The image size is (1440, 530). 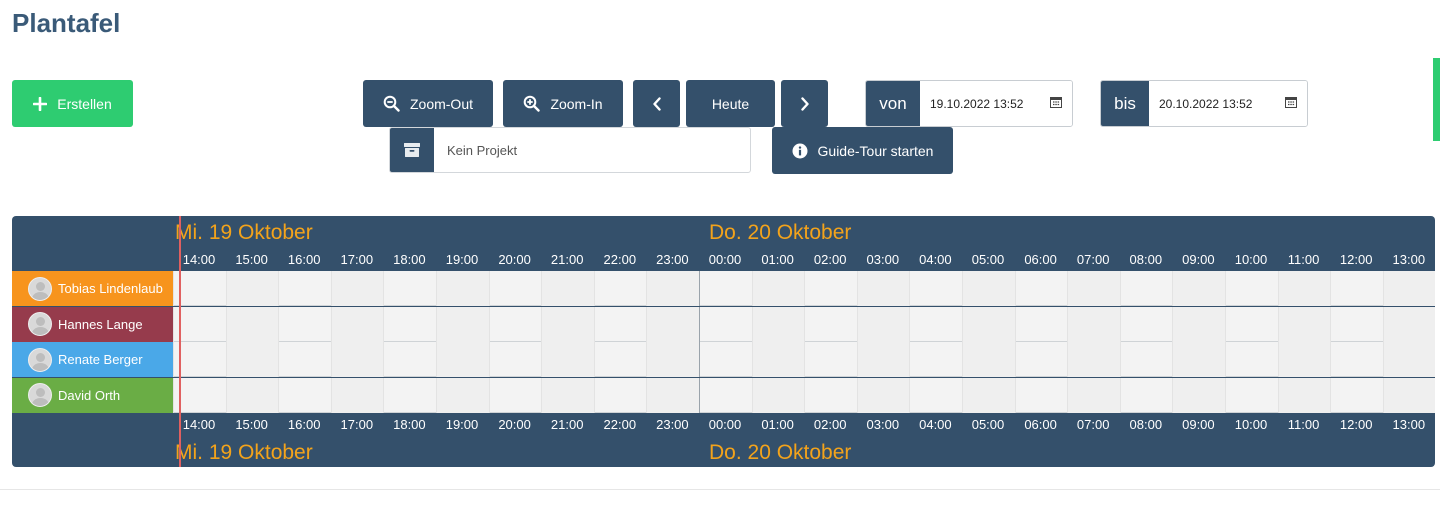 What do you see at coordinates (996, 103) in the screenshot?
I see `from-date-input: 19.10.2022 13:52` at bounding box center [996, 103].